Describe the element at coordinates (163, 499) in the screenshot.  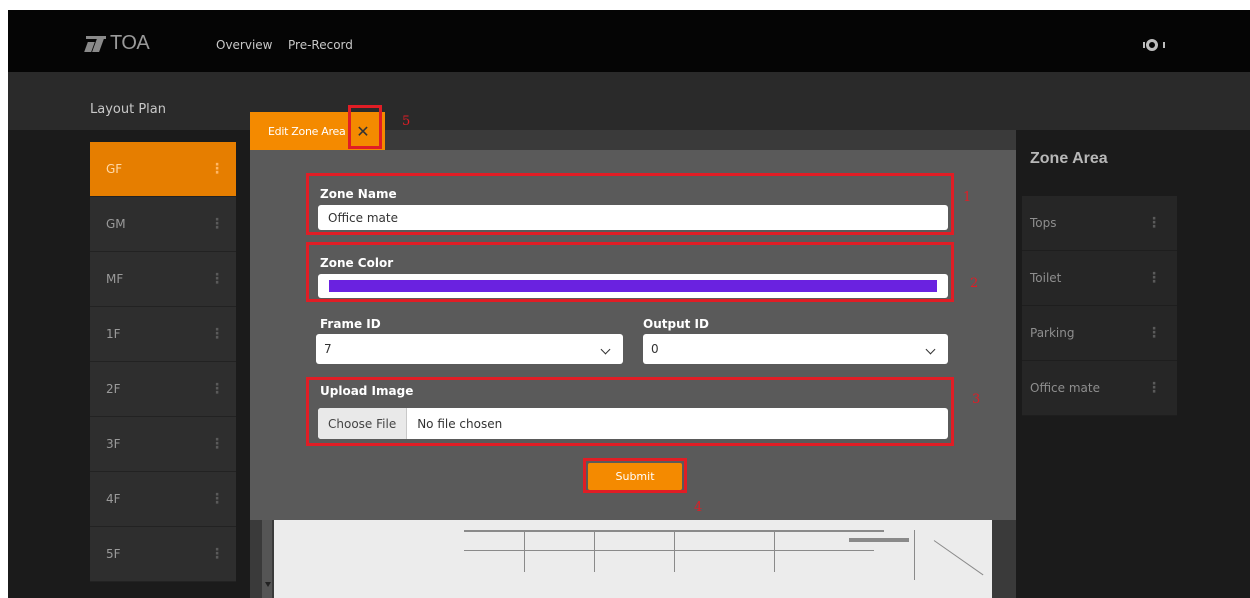
I see `floor-item-4f: 4F ⋮` at that location.